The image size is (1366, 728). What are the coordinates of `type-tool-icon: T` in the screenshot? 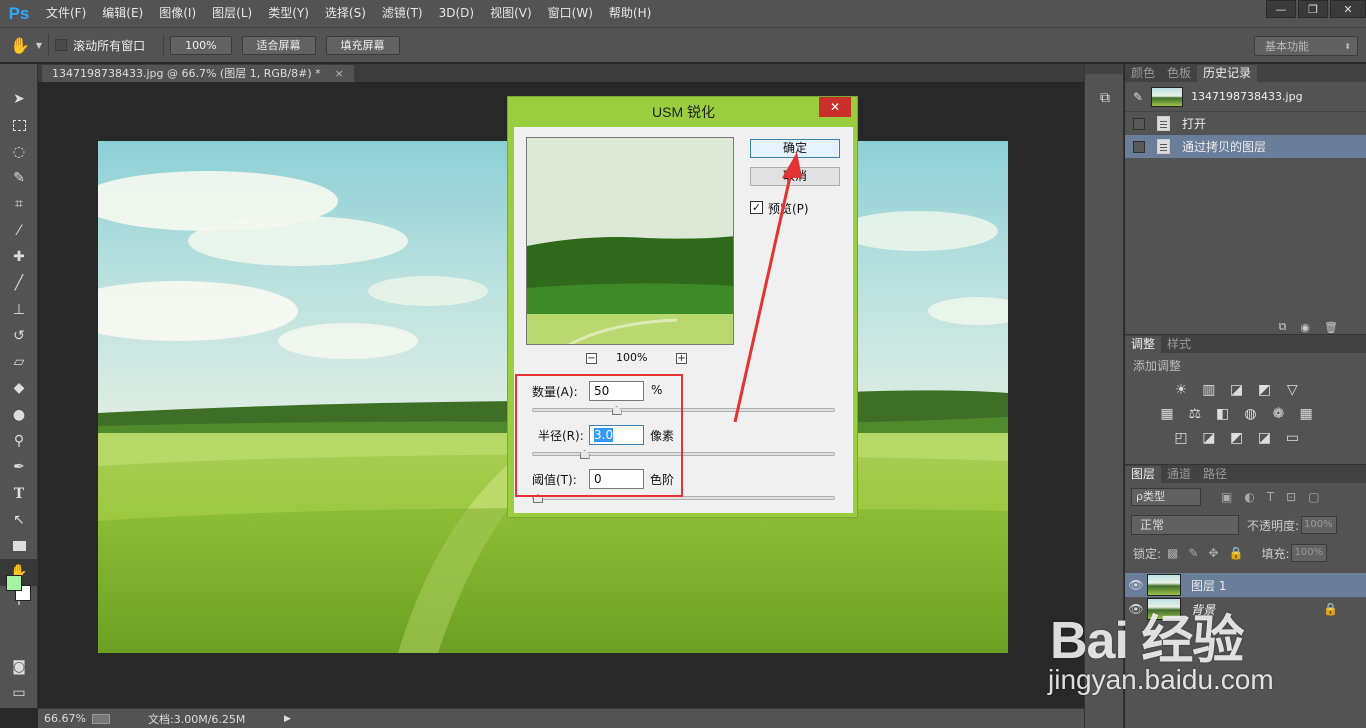 It's located at (19, 493).